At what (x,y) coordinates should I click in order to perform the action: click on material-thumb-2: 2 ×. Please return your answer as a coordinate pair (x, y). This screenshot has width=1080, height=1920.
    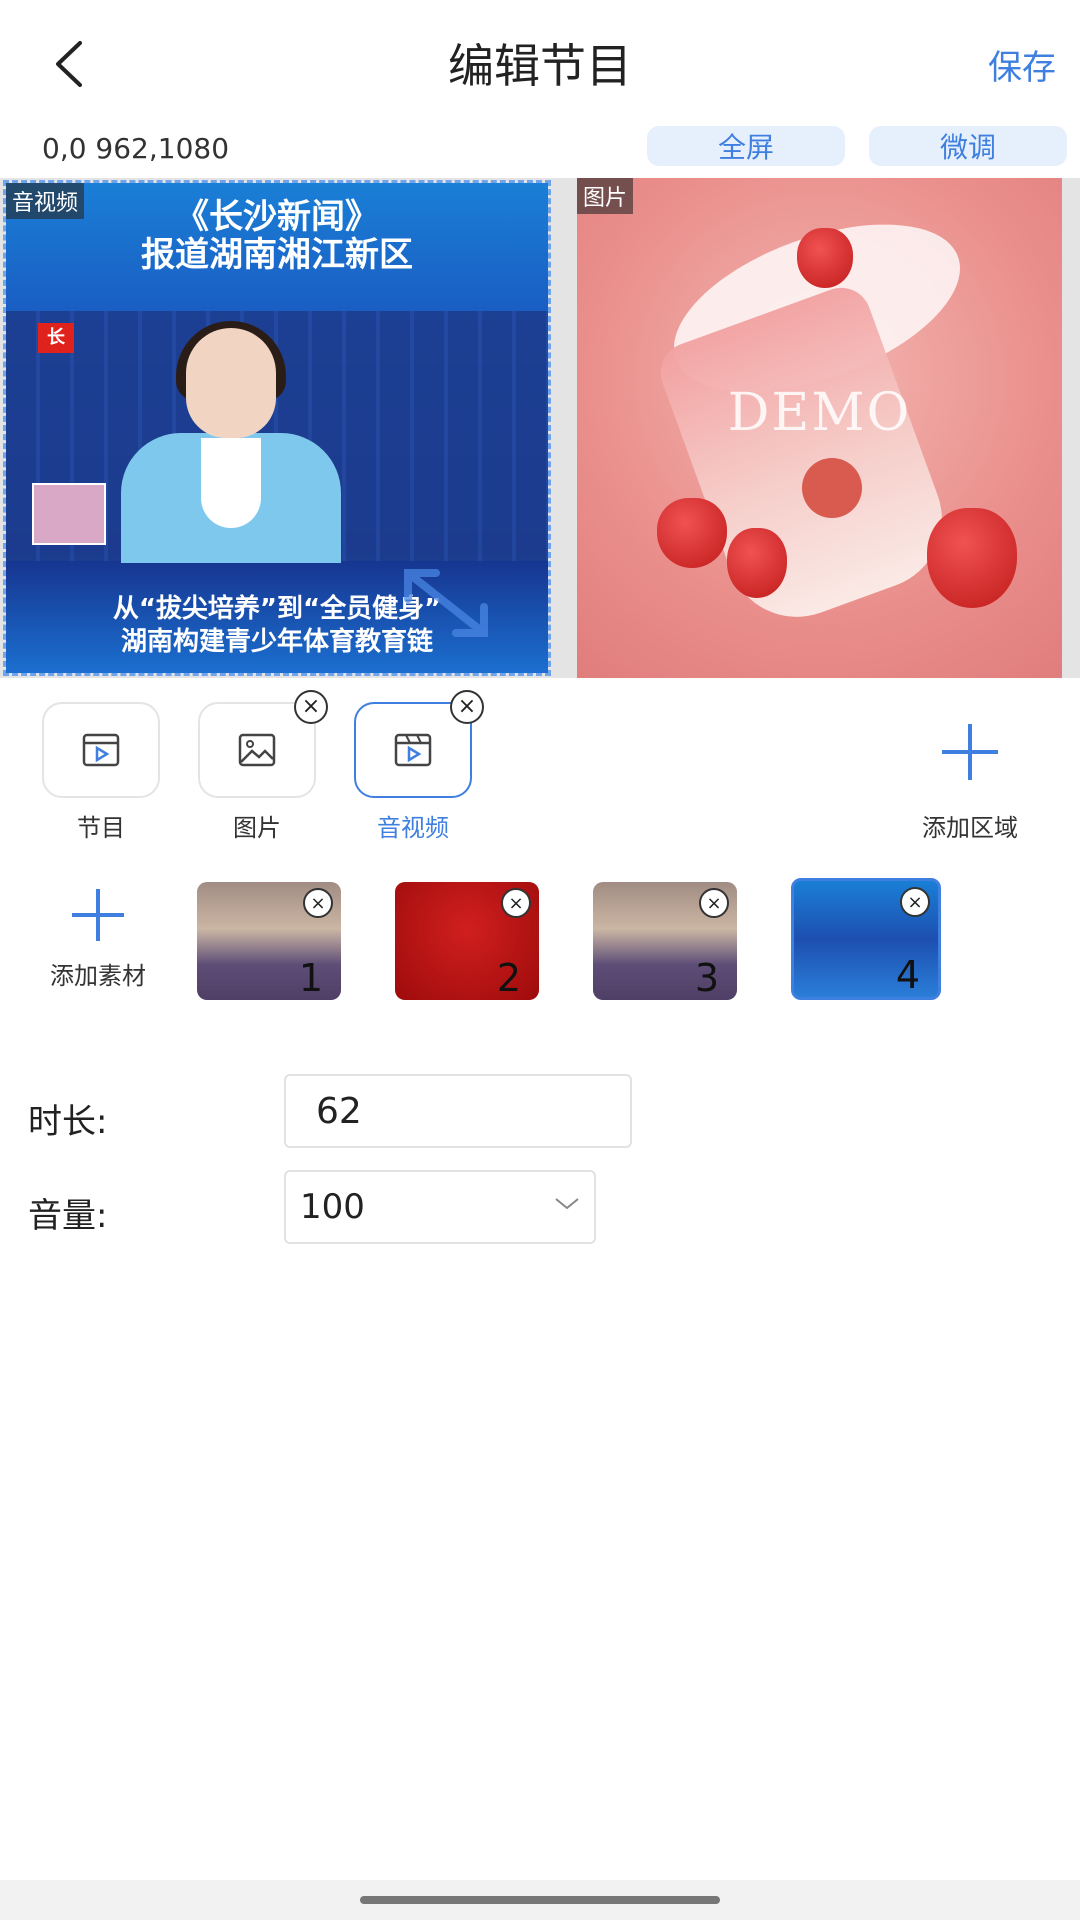
    Looking at the image, I should click on (467, 941).